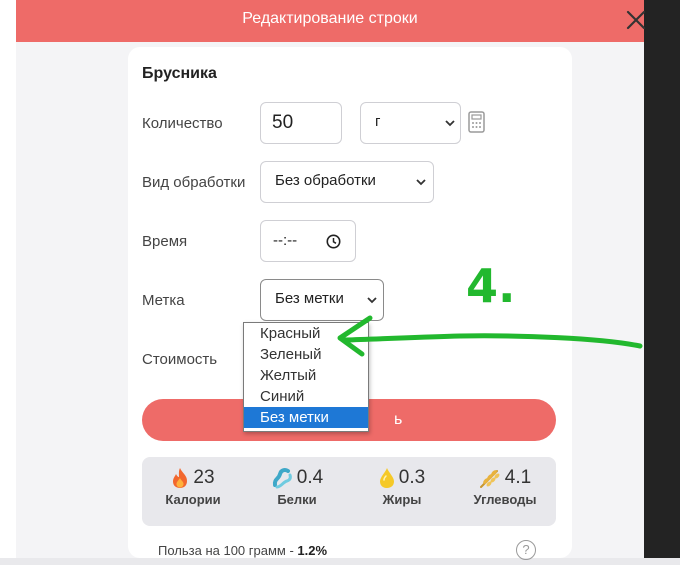 Image resolution: width=680 pixels, height=565 pixels. I want to click on protein-value: 0.4, so click(310, 477).